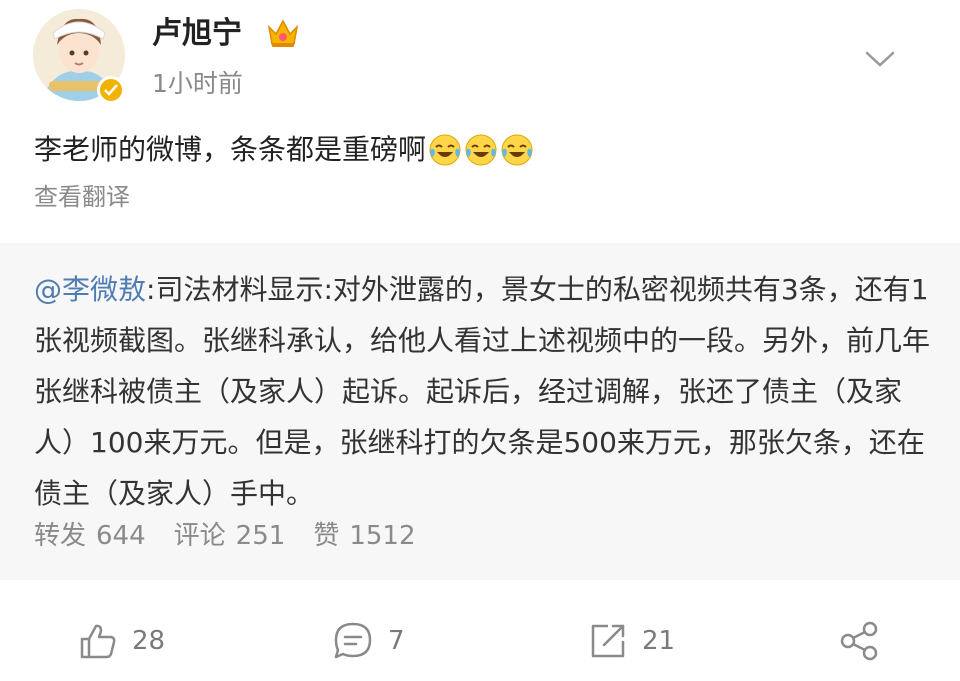  I want to click on repost-count: 21, so click(659, 641).